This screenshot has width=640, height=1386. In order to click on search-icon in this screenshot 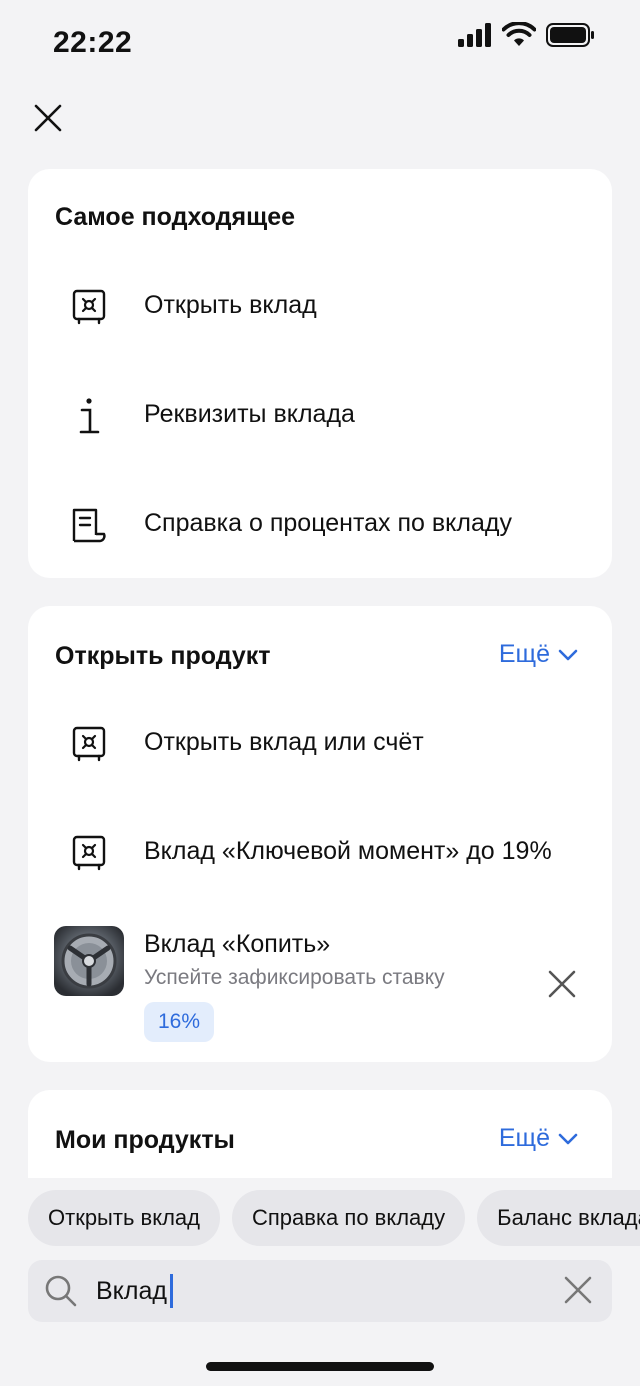, I will do `click(61, 1291)`.